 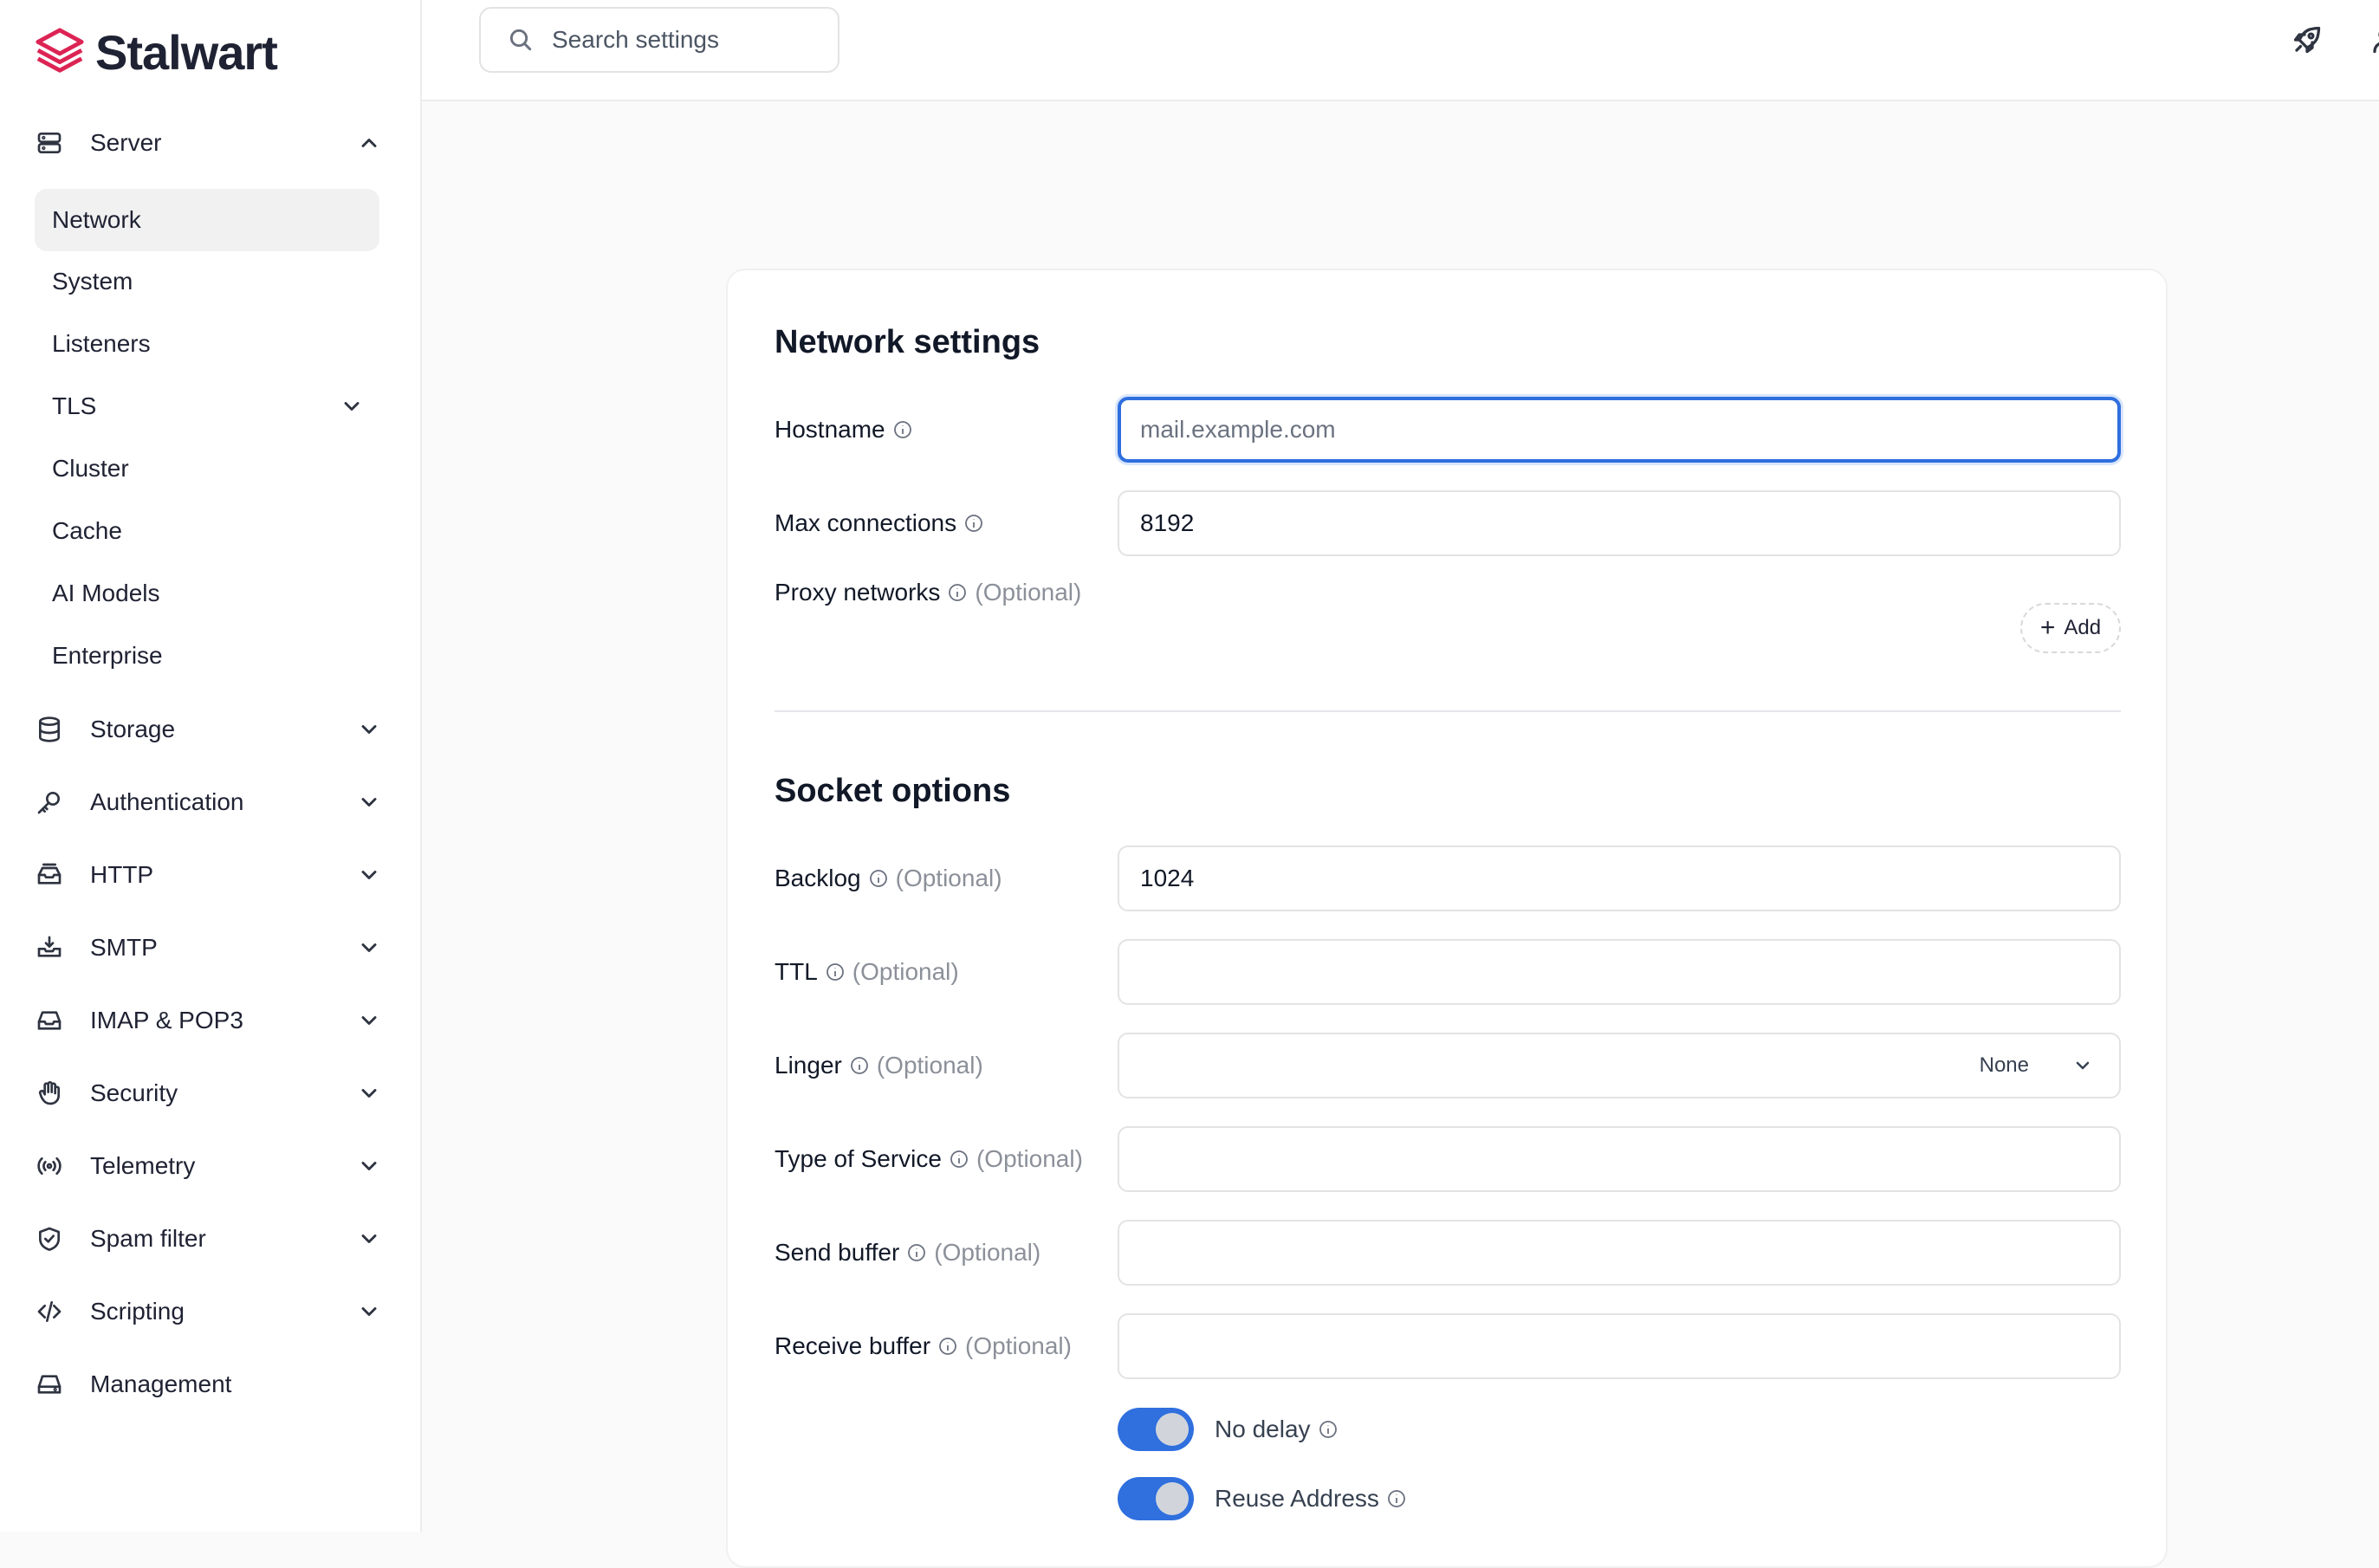 What do you see at coordinates (844, 430) in the screenshot?
I see `hostname-label: Hostname` at bounding box center [844, 430].